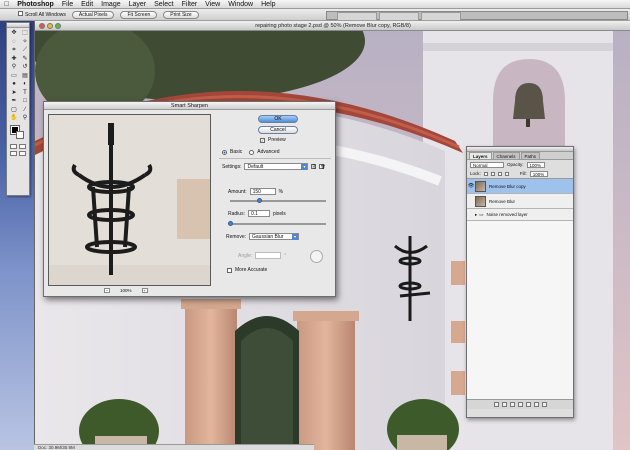 This screenshot has width=630, height=450. I want to click on sharpen-preview-image, so click(129, 200).